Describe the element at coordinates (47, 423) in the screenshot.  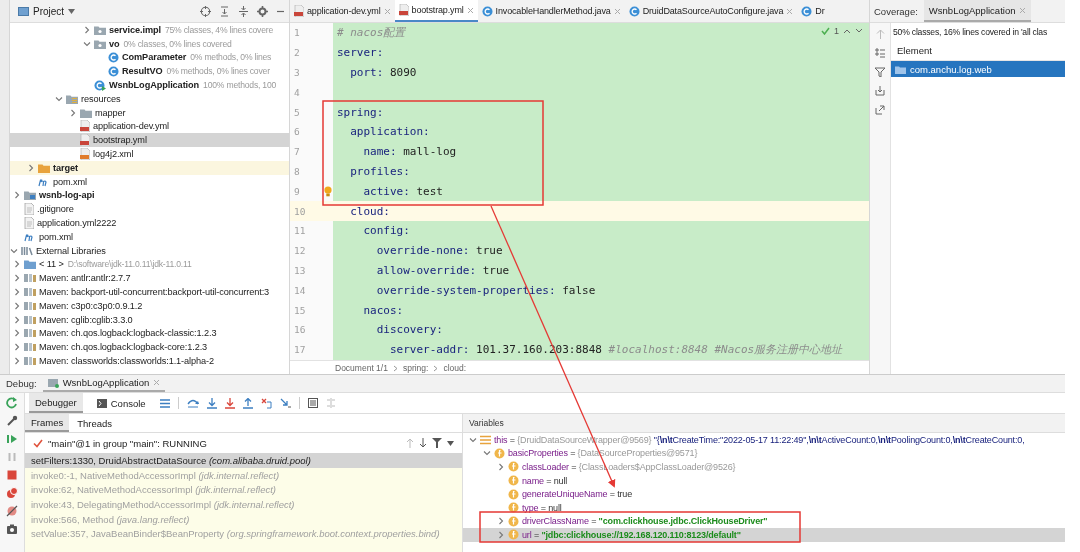
I see `frames-tab: Frames` at that location.